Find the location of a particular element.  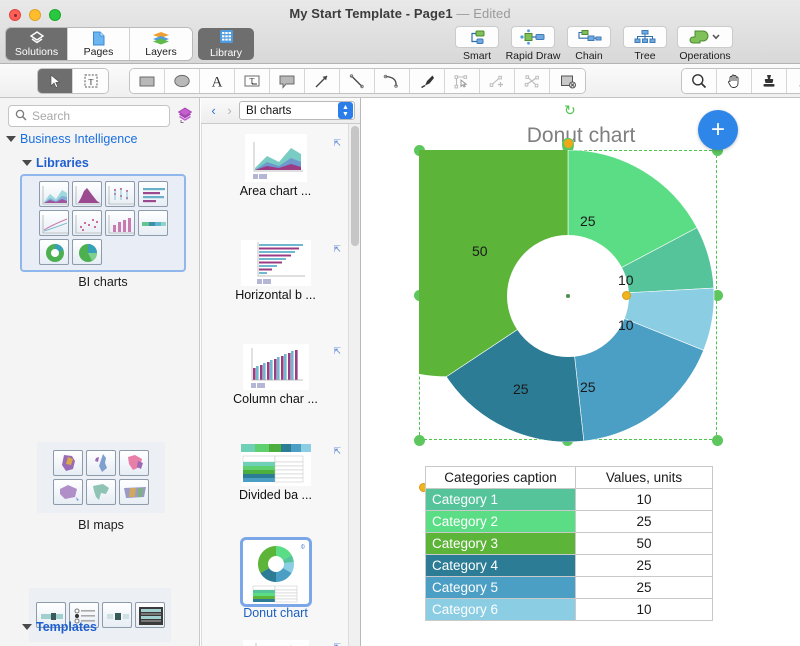

chain-icon is located at coordinates (589, 37).